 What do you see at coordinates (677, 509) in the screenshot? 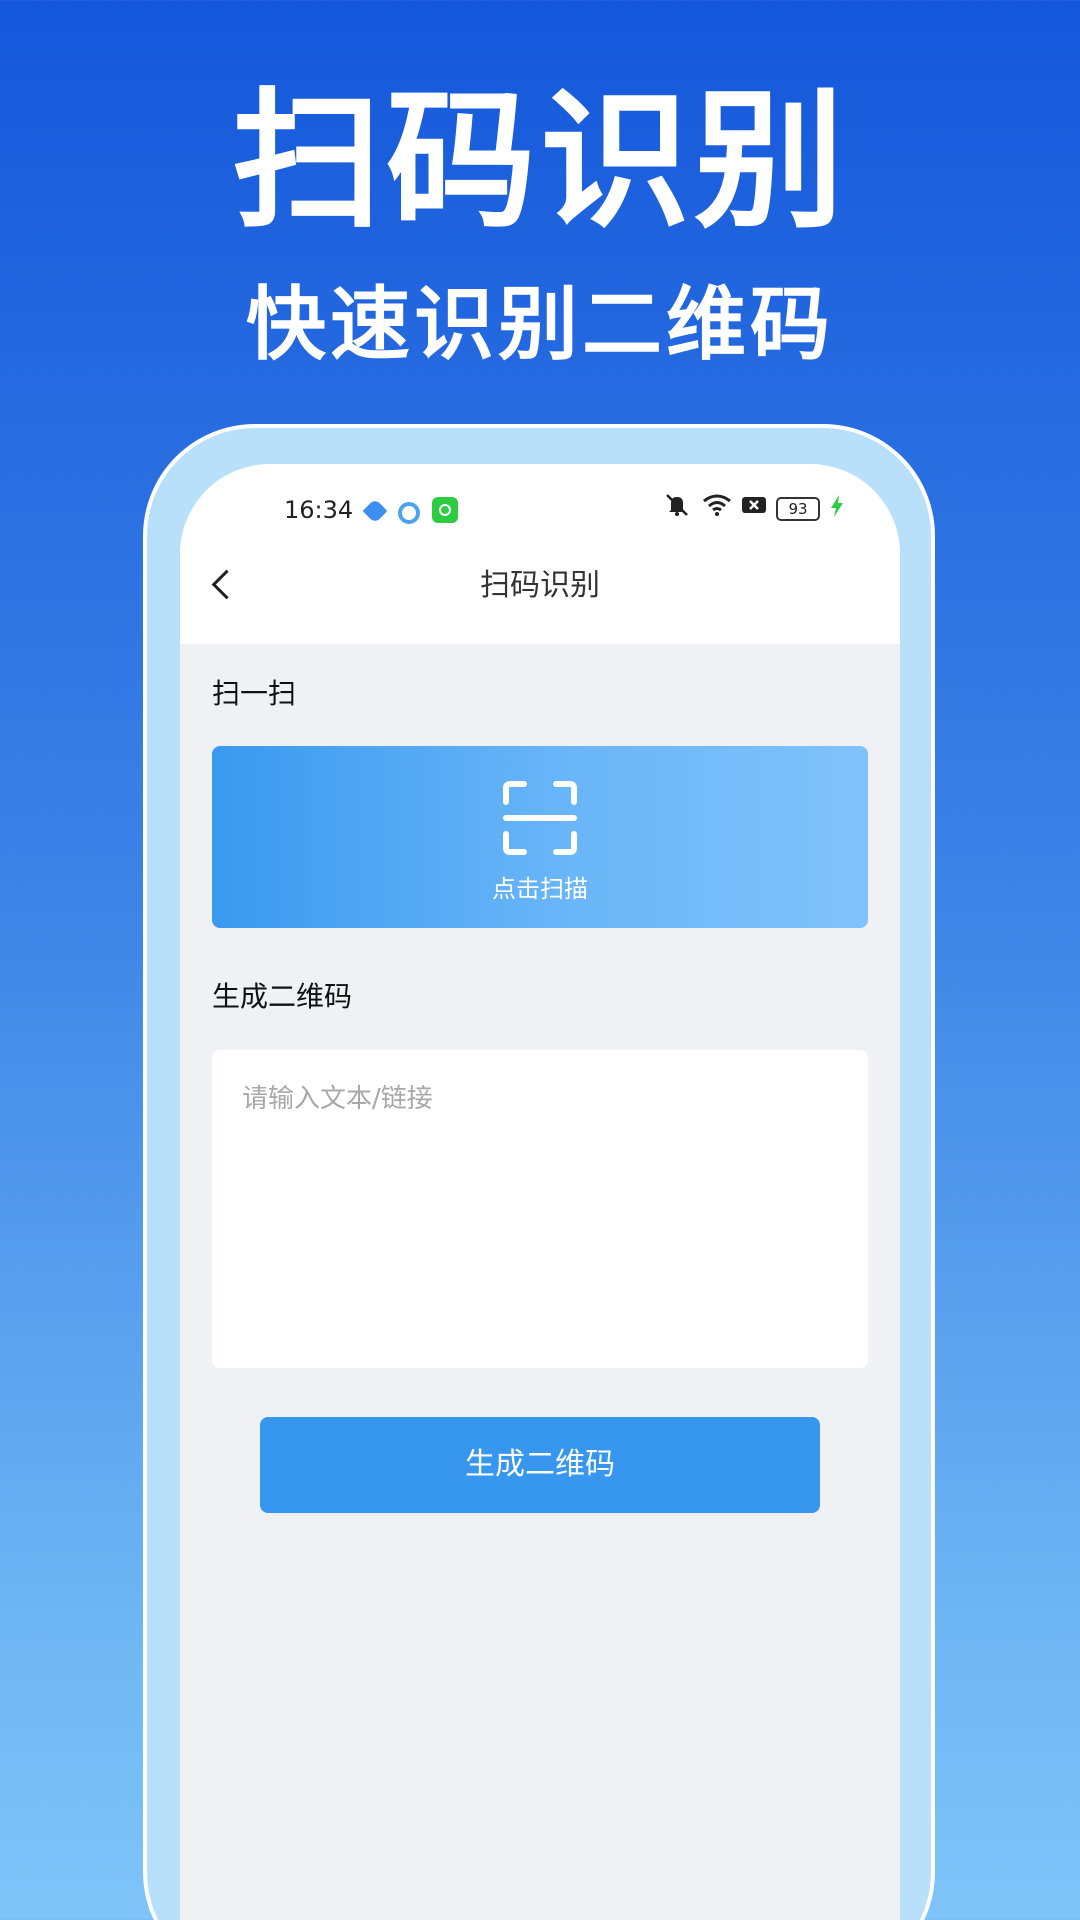
I see `mute-icon` at bounding box center [677, 509].